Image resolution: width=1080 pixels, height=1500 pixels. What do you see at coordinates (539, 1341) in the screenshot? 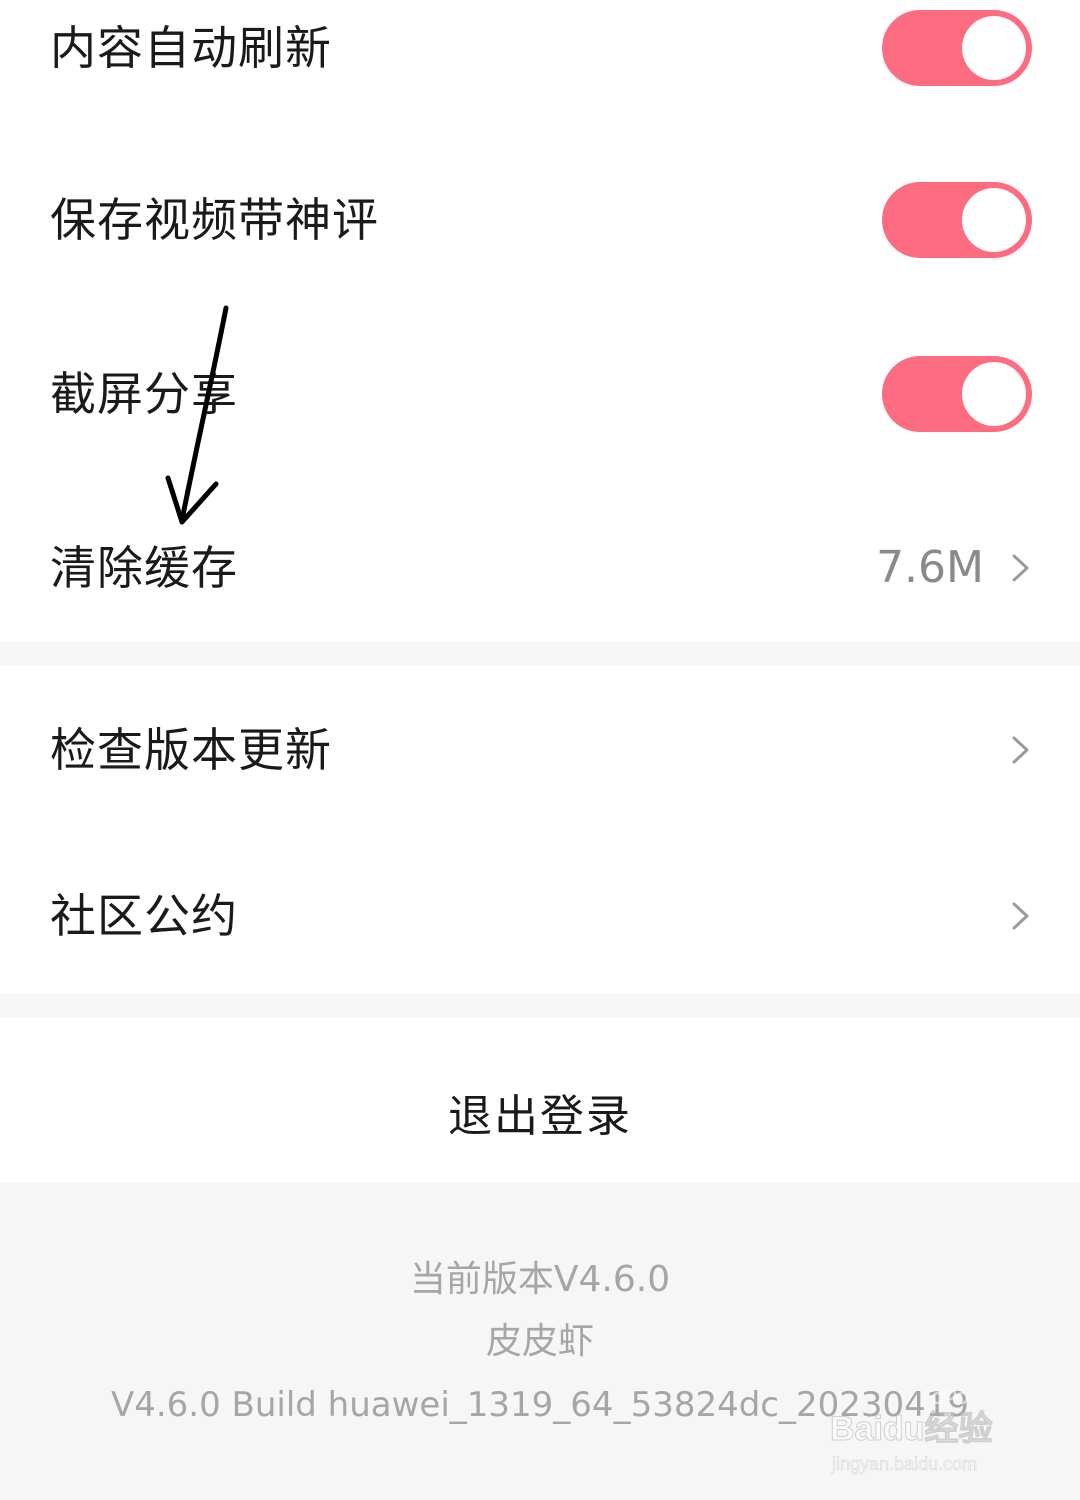
I see `app-name-text: 皮皮虾` at bounding box center [539, 1341].